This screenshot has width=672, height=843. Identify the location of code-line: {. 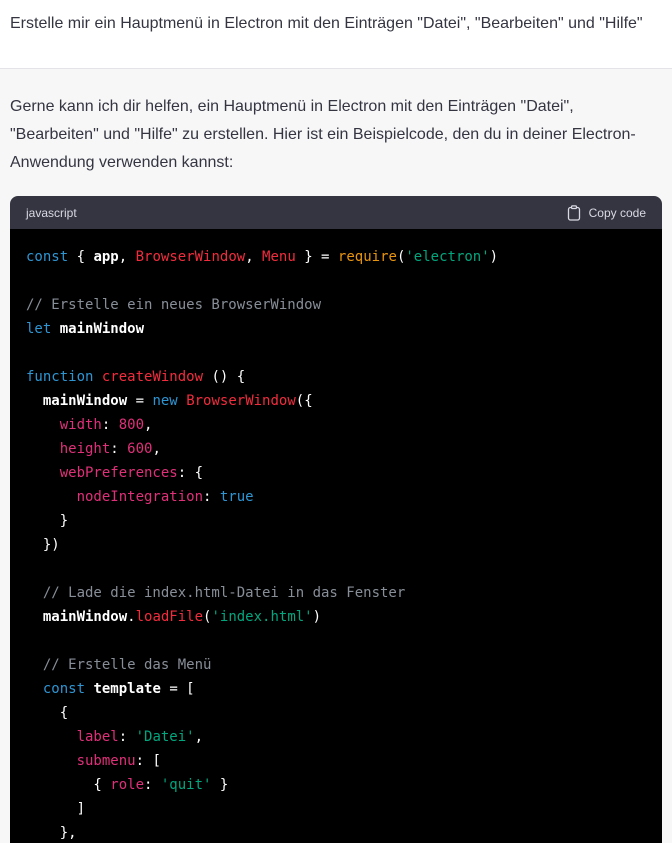
(47, 713).